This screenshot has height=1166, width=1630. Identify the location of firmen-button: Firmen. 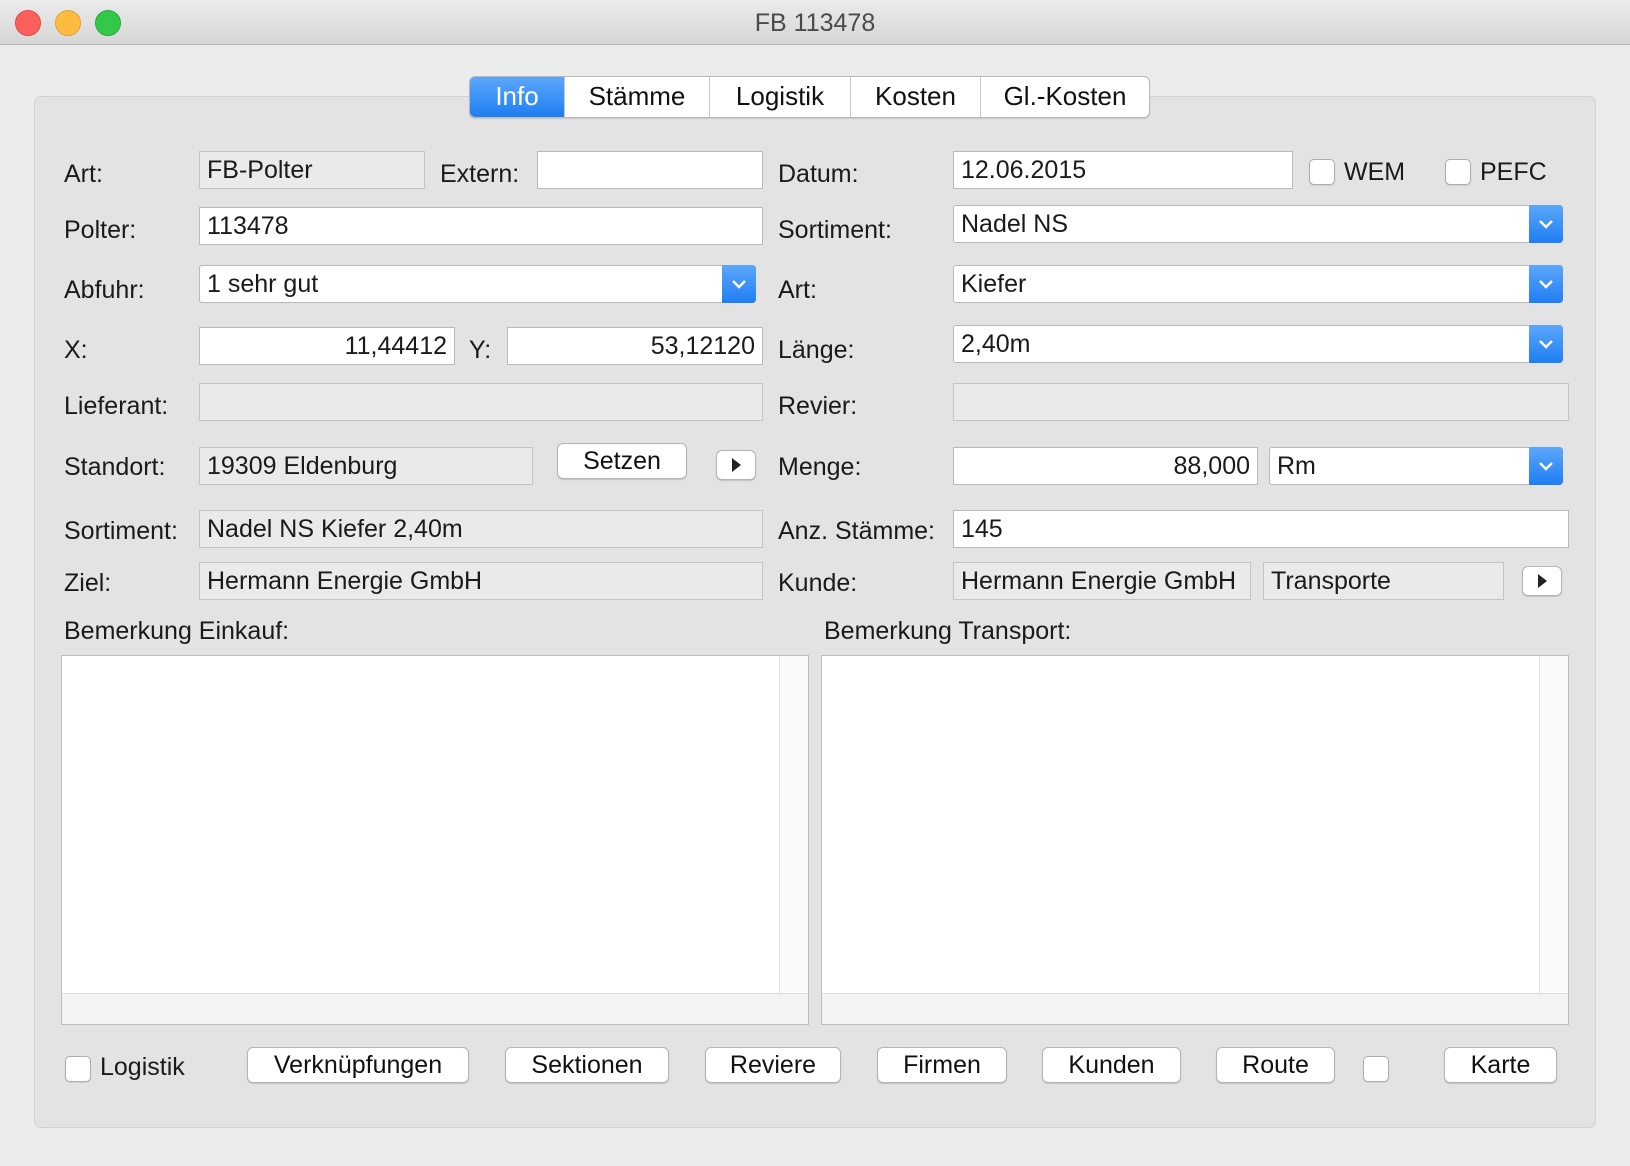
(942, 1065).